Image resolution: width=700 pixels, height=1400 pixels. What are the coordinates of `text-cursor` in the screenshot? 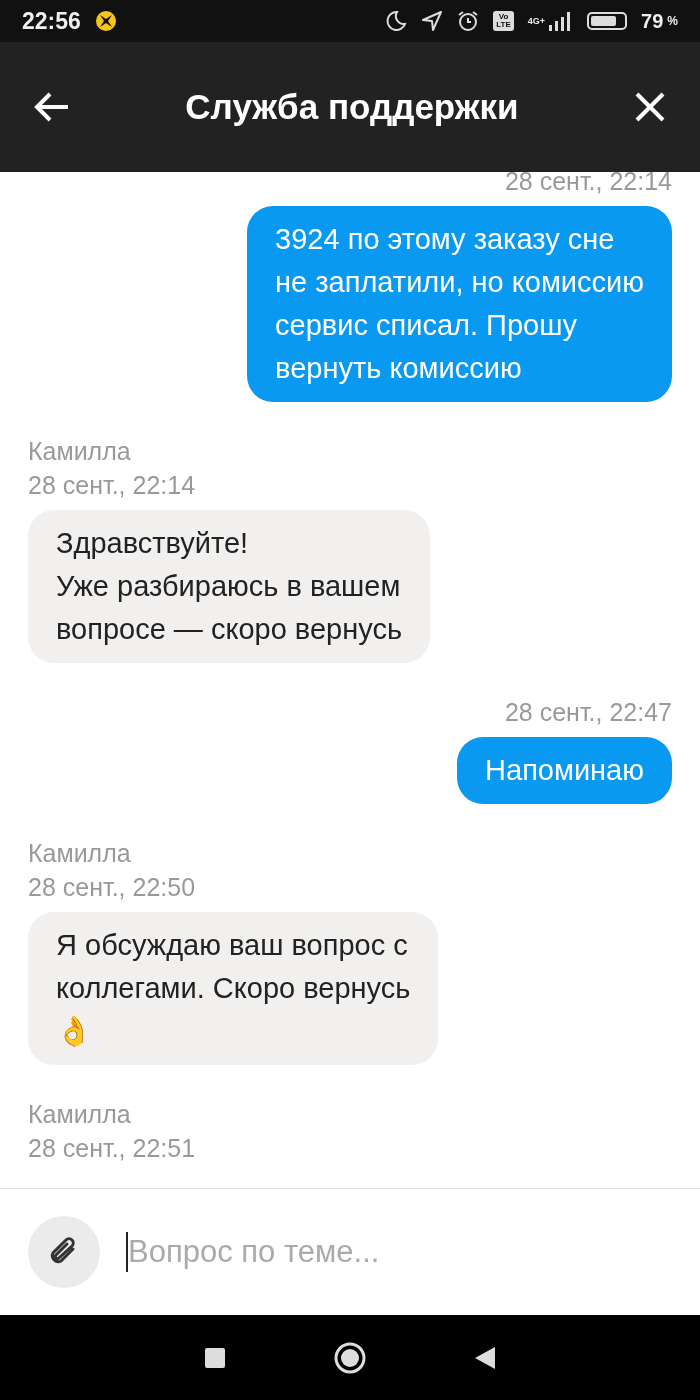 It's located at (127, 1252).